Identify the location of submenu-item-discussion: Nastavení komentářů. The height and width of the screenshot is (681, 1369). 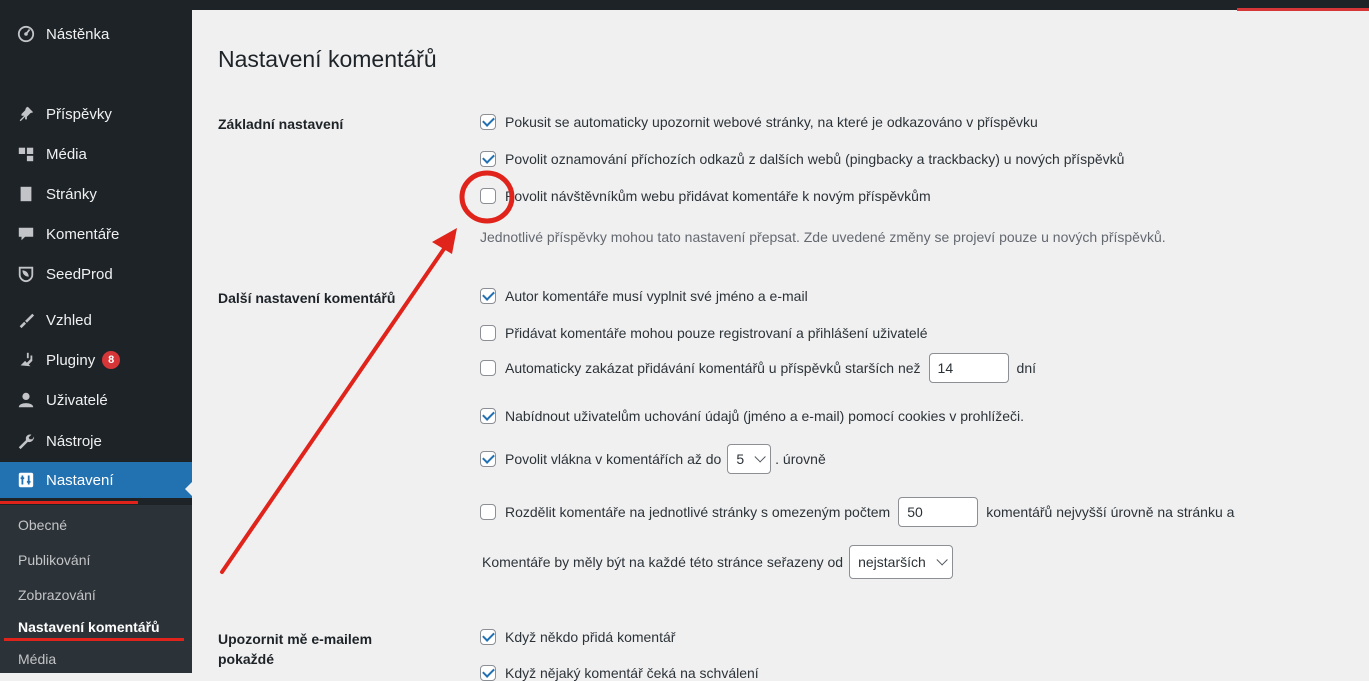
(89, 627).